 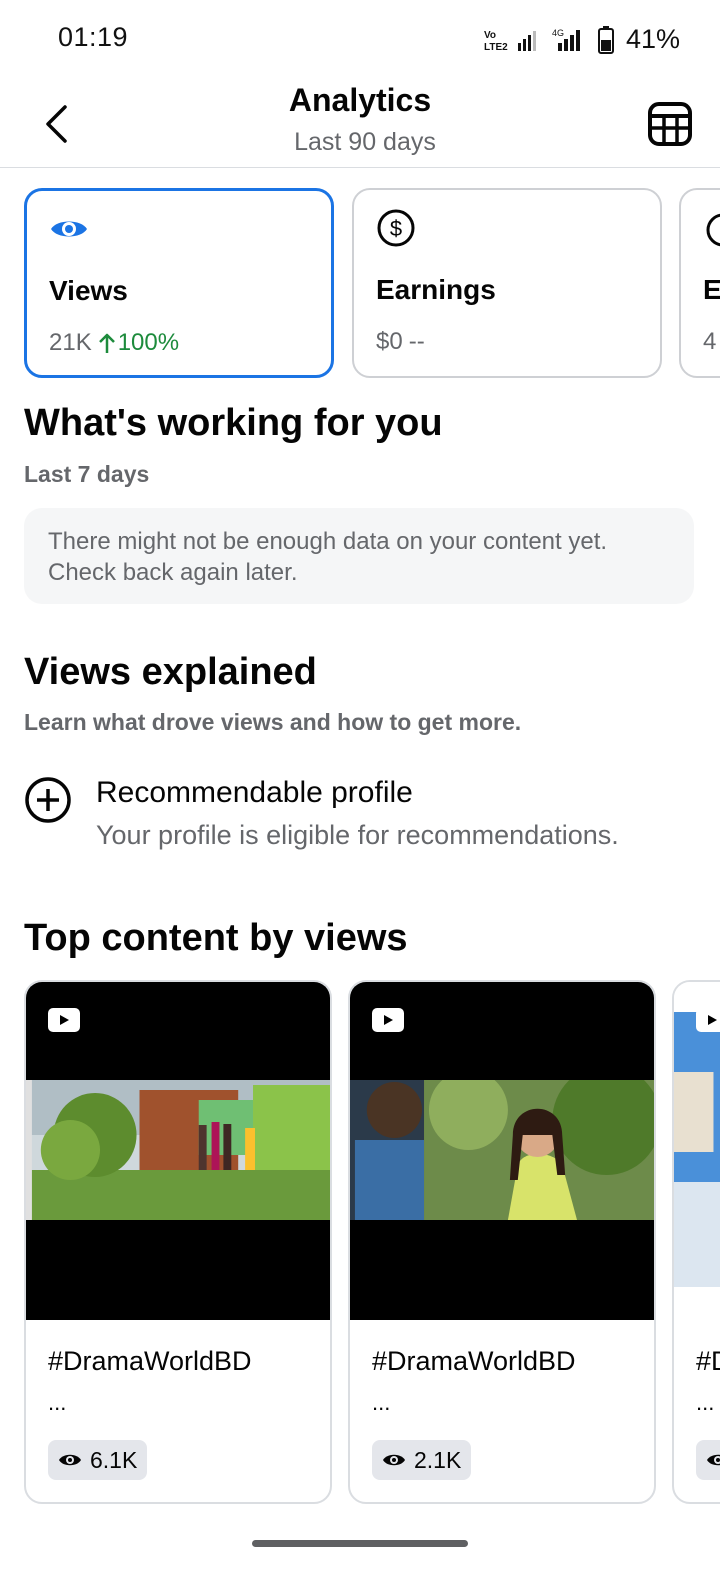 I want to click on metric-value-number: $0, so click(x=389, y=341).